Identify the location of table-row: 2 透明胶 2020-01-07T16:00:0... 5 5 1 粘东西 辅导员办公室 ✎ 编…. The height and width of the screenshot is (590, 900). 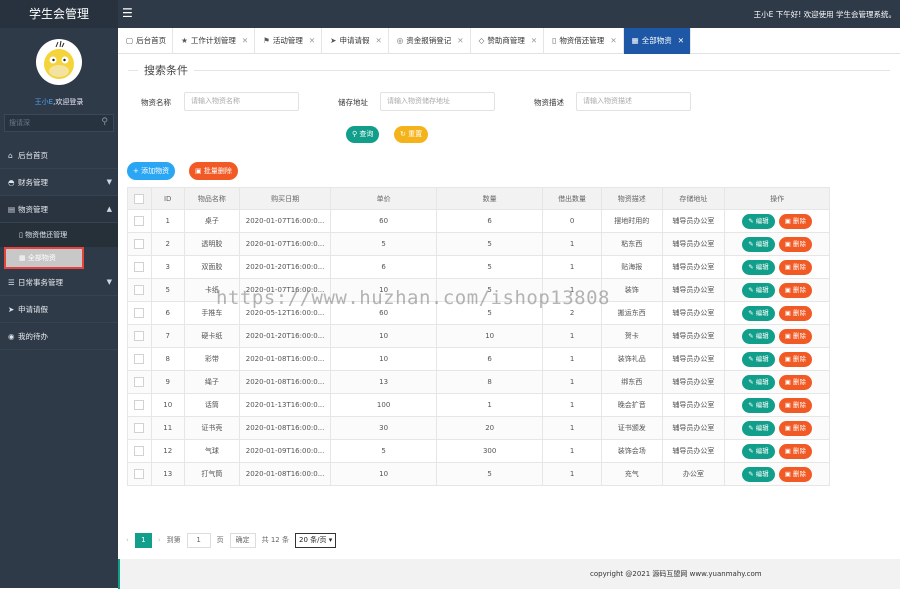
(478, 244).